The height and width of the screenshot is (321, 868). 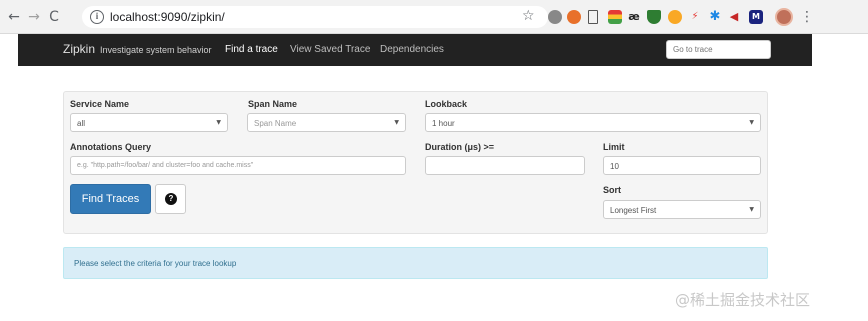 I want to click on nav-find-trace: Find a trace, so click(x=251, y=49).